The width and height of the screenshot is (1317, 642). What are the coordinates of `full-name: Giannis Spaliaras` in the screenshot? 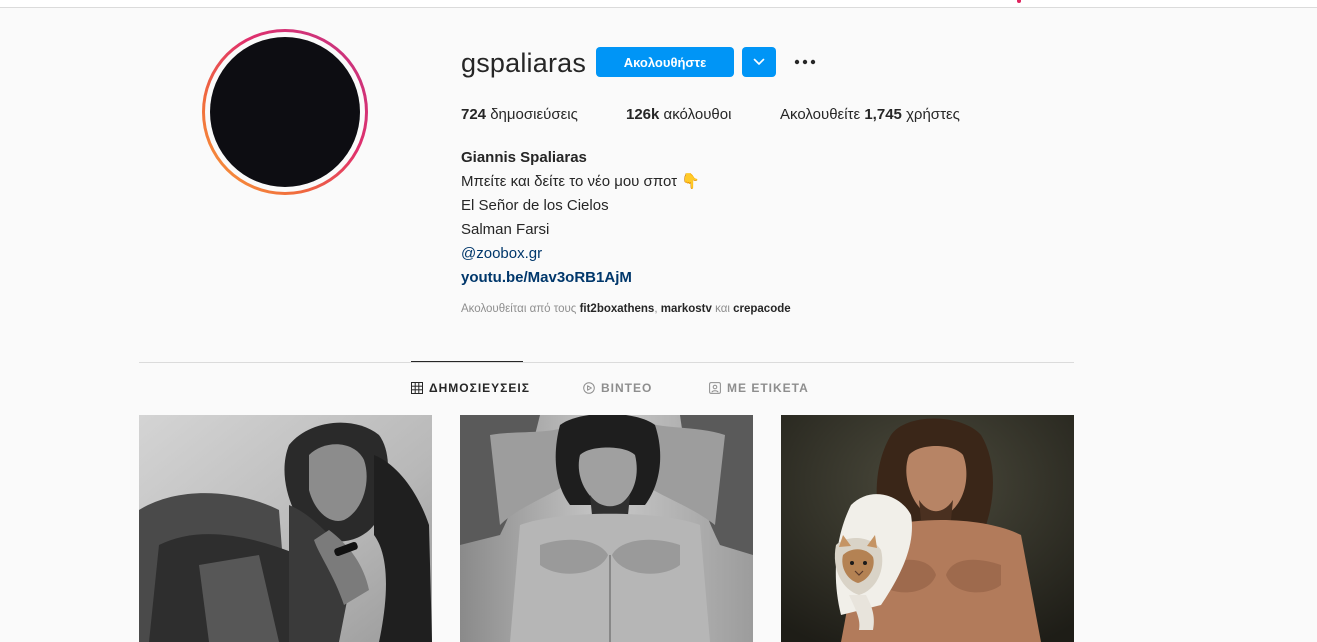 It's located at (524, 157).